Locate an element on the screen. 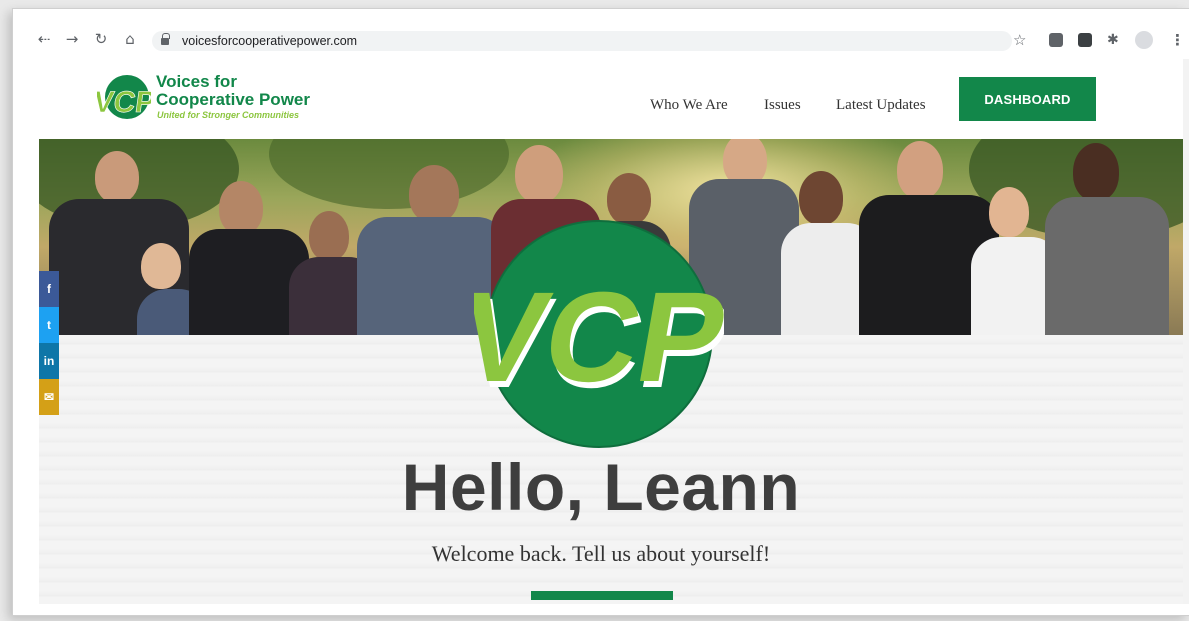 The image size is (1189, 621). site-tagline: United for Stronger Communities is located at coordinates (228, 115).